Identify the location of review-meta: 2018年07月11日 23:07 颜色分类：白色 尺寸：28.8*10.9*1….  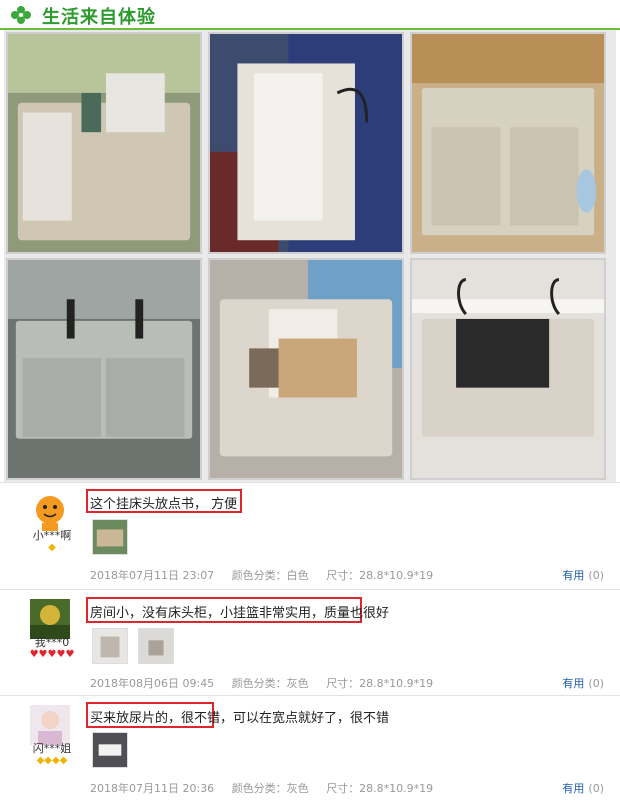
(268, 575).